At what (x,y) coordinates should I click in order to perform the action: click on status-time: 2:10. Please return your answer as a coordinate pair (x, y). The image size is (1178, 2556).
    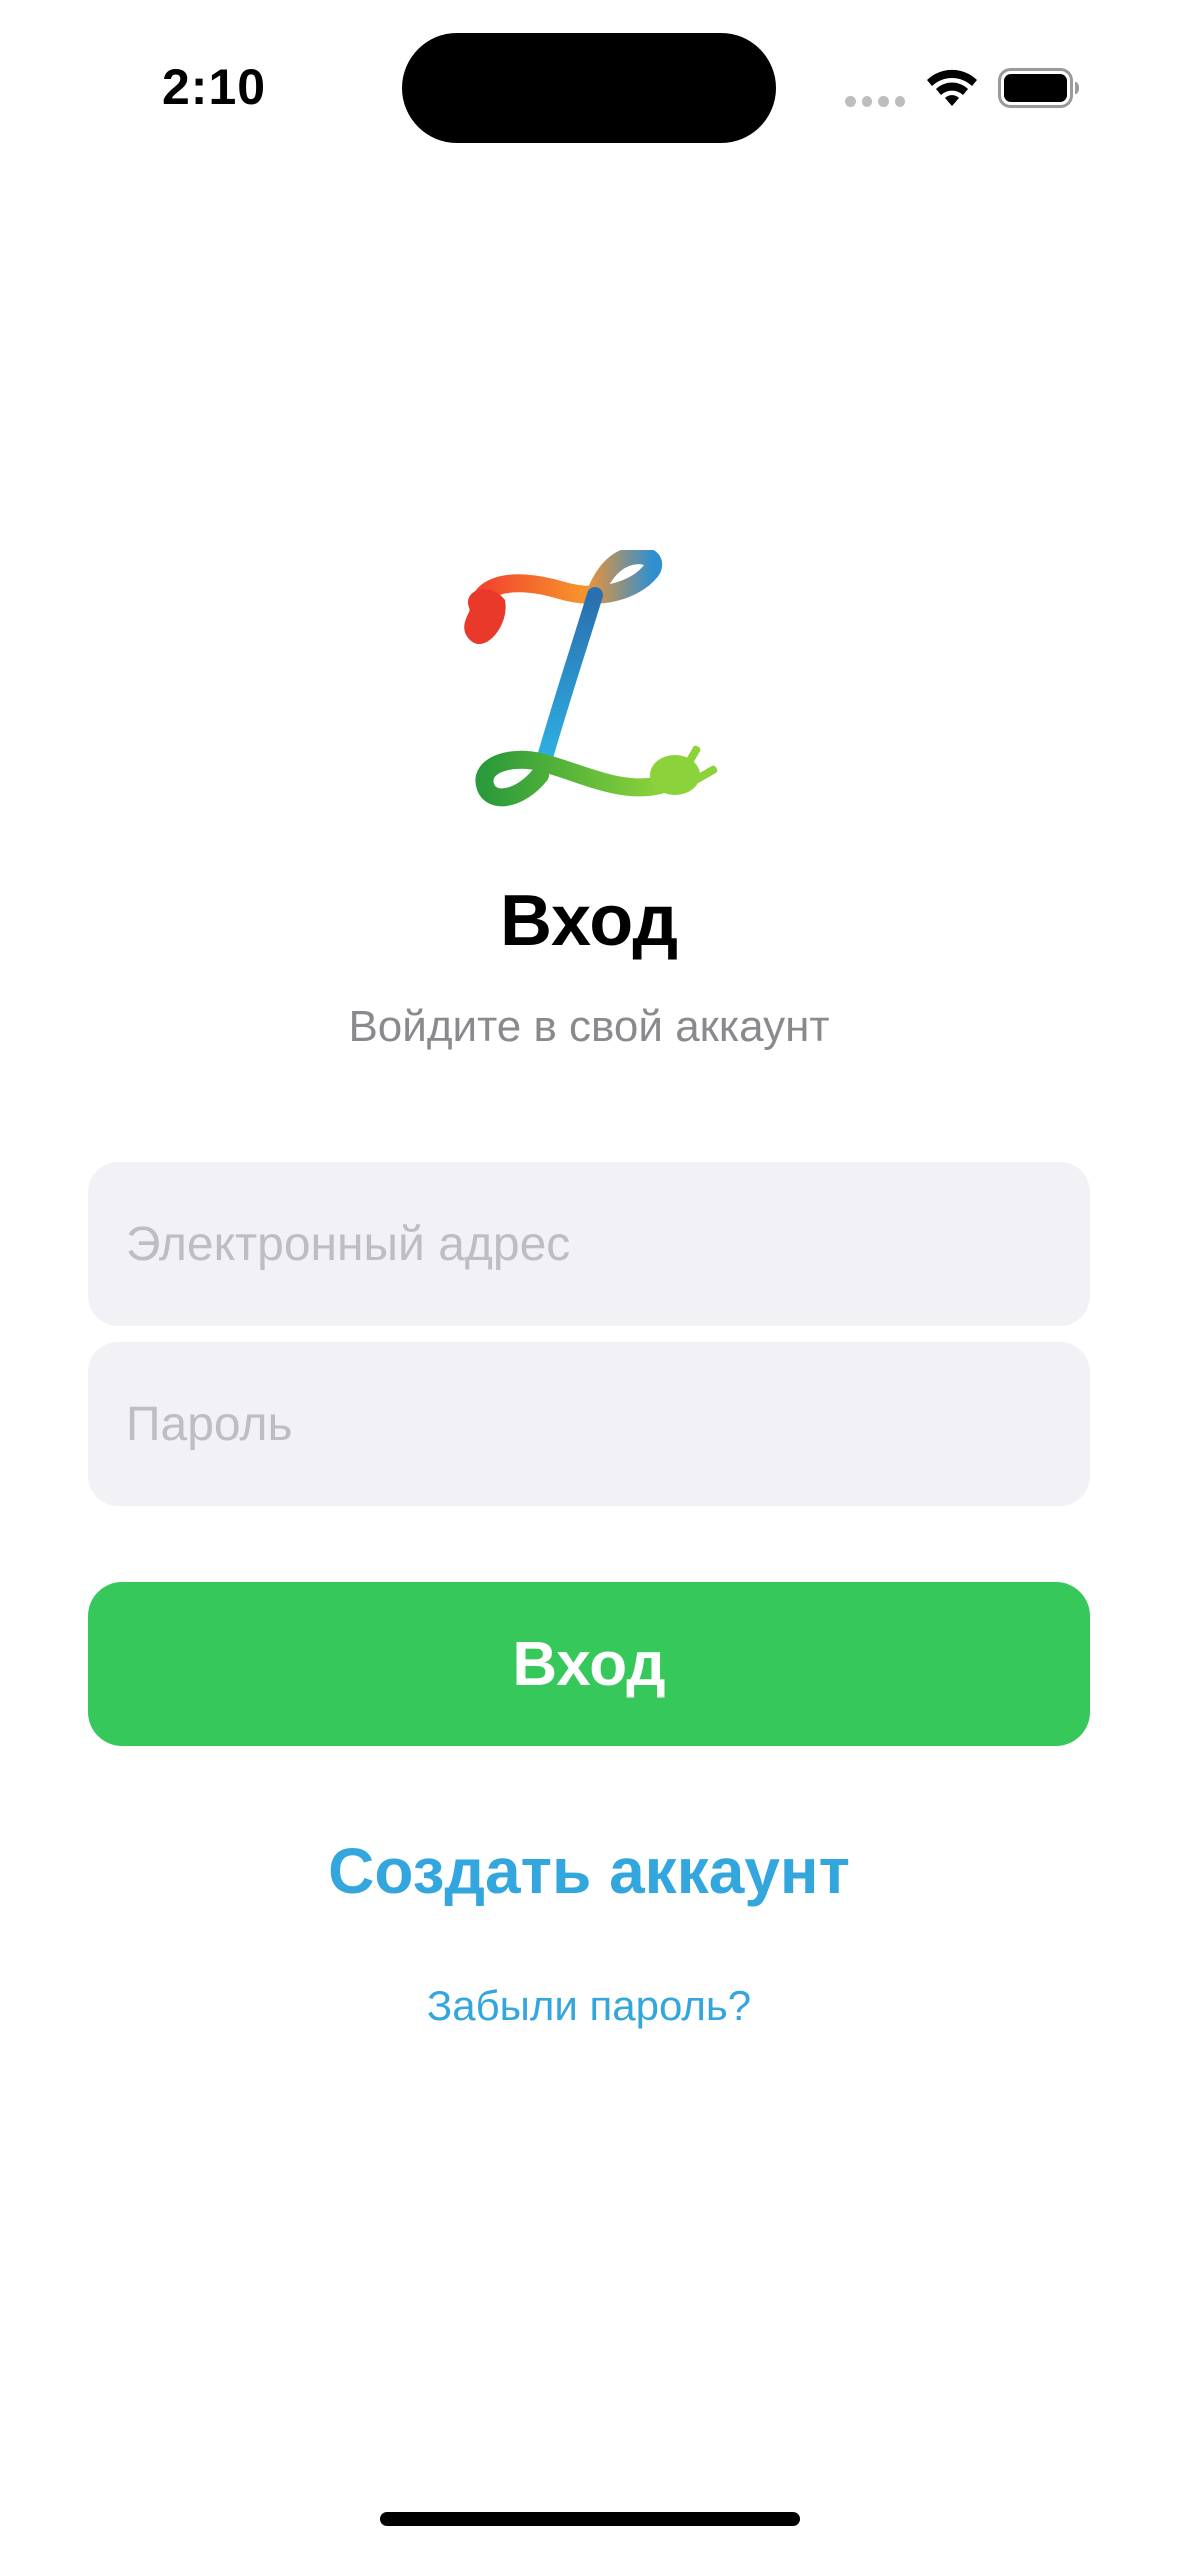
    Looking at the image, I should click on (214, 87).